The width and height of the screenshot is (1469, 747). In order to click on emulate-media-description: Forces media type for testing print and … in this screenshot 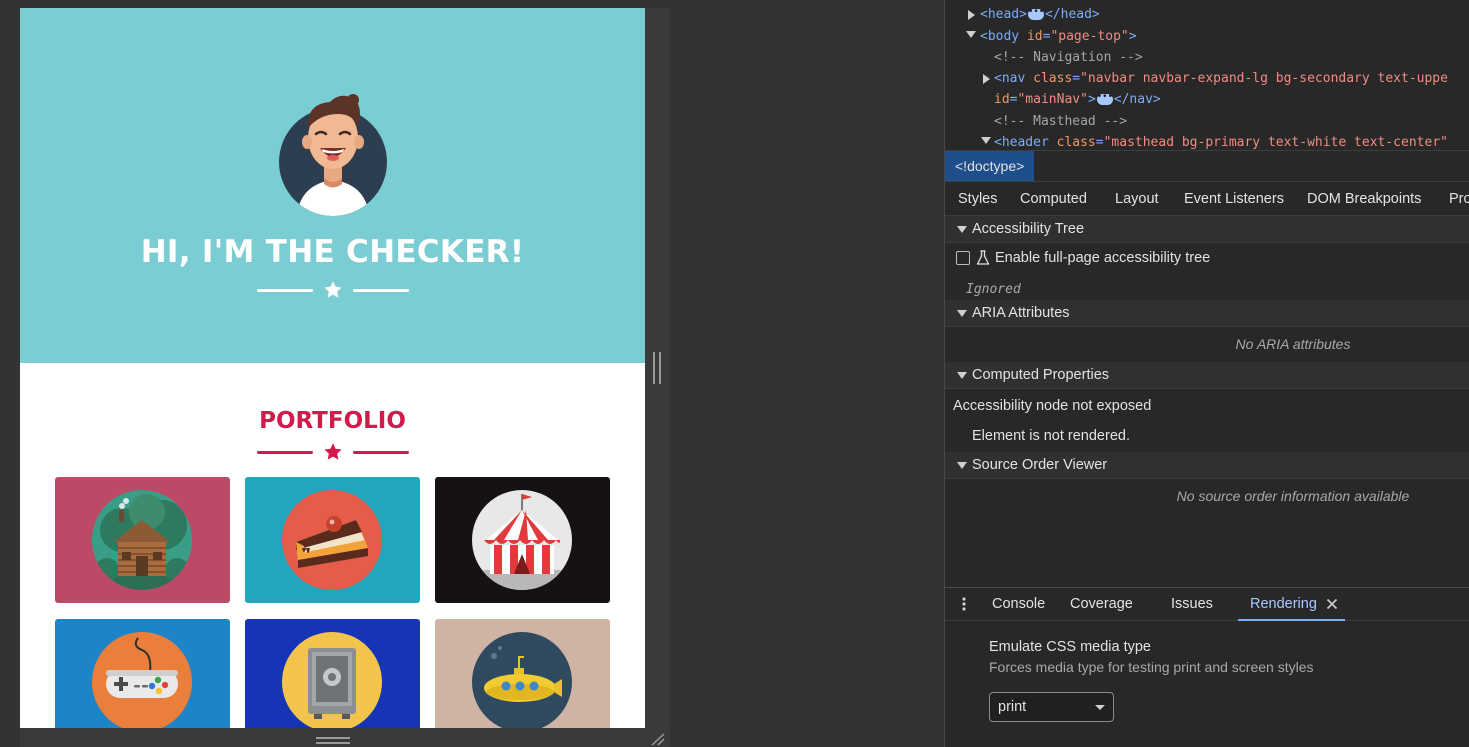, I will do `click(1151, 667)`.